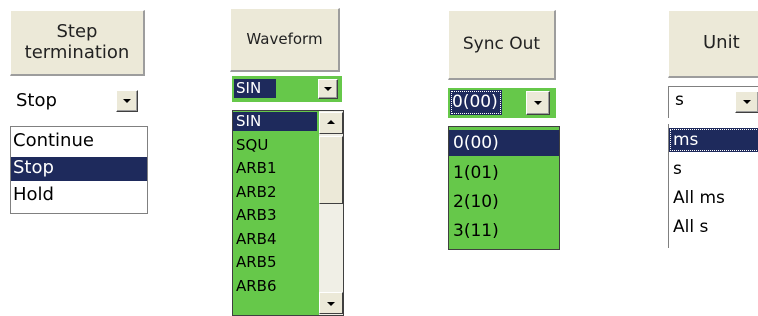  Describe the element at coordinates (288, 213) in the screenshot. I see `waveform-dropdown-list: SIN SQU ARB1 ARB2 ARB3 ARB4 ARB5 ARB6` at that location.